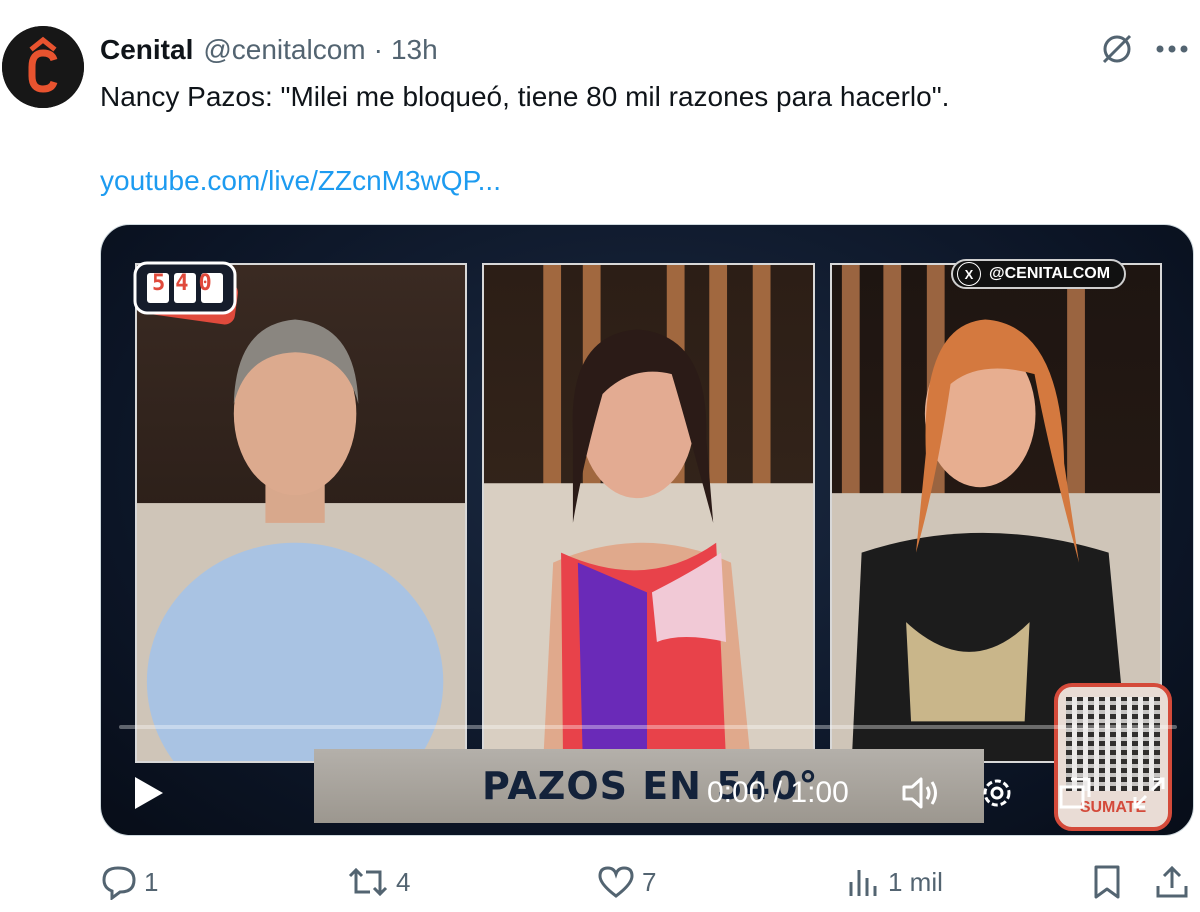  I want to click on bookmark-button, so click(1110, 882).